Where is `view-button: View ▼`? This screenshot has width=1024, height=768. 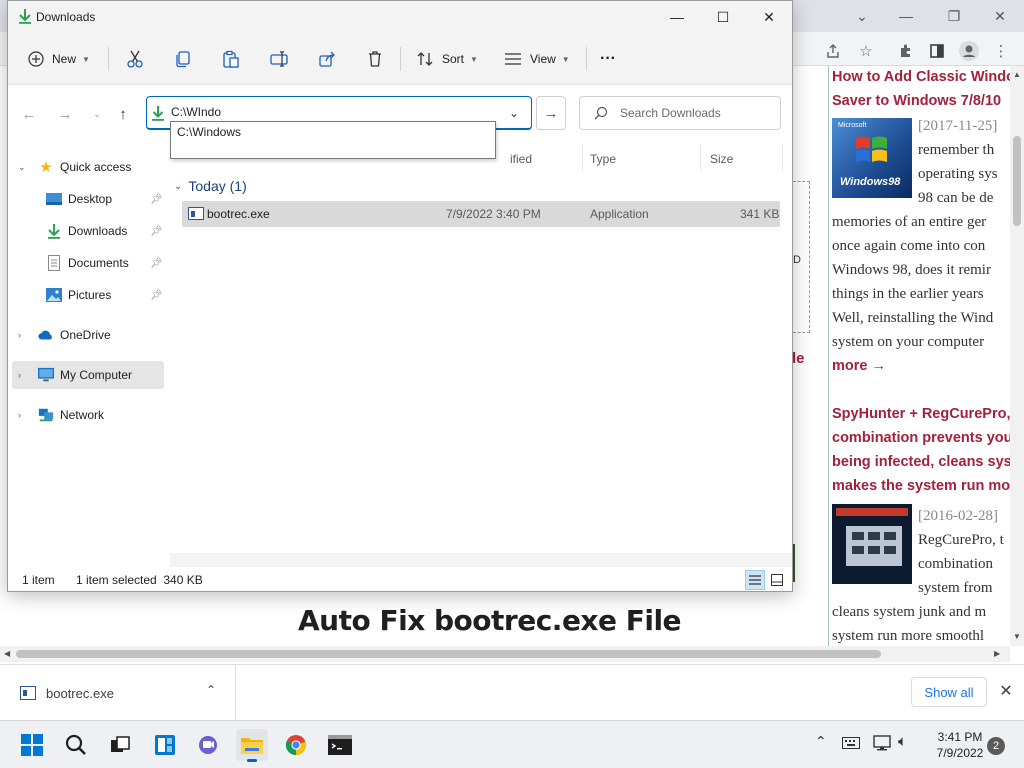
view-button: View ▼ is located at coordinates (537, 59).